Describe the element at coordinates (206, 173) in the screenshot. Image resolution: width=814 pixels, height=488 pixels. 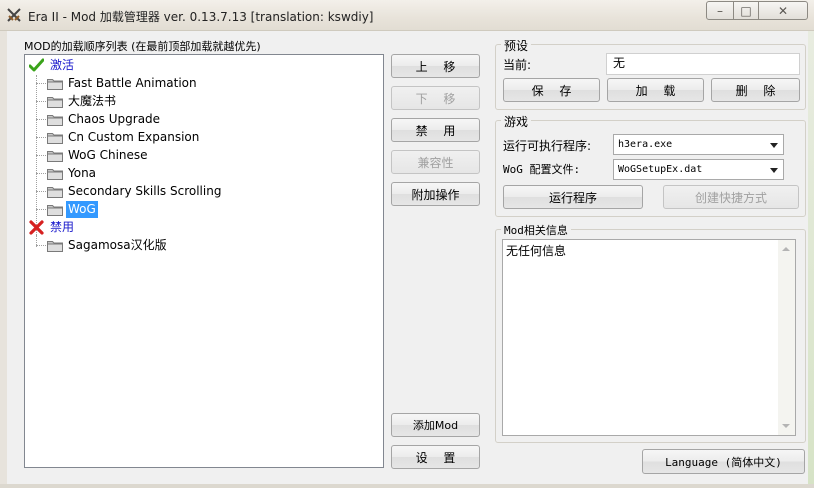
I see `list-item: Yona` at that location.